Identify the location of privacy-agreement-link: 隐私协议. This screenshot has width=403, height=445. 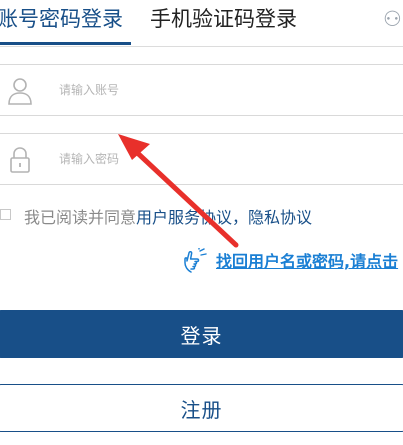
(280, 217).